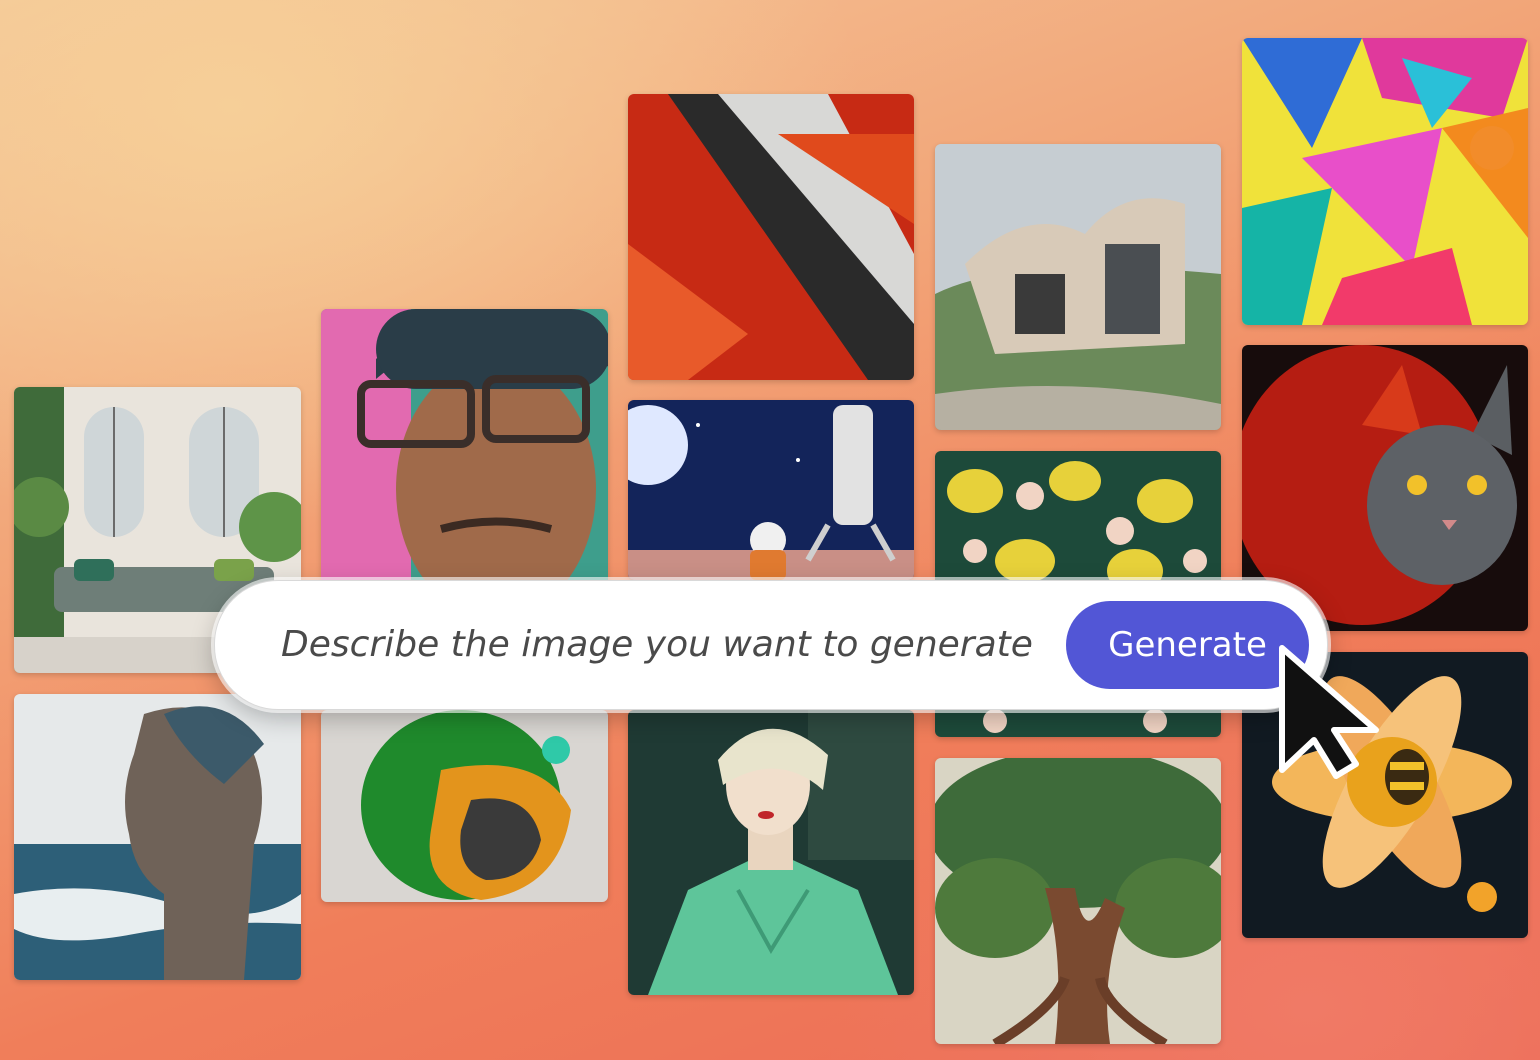 This screenshot has height=1060, width=1540. Describe the element at coordinates (464, 452) in the screenshot. I see `gallery-image-portrait-man` at that location.